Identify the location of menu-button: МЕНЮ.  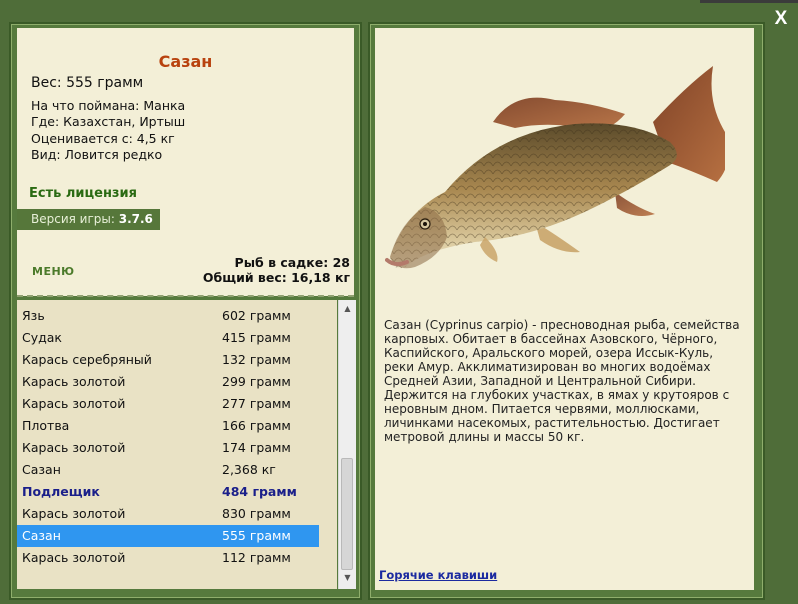
(53, 271).